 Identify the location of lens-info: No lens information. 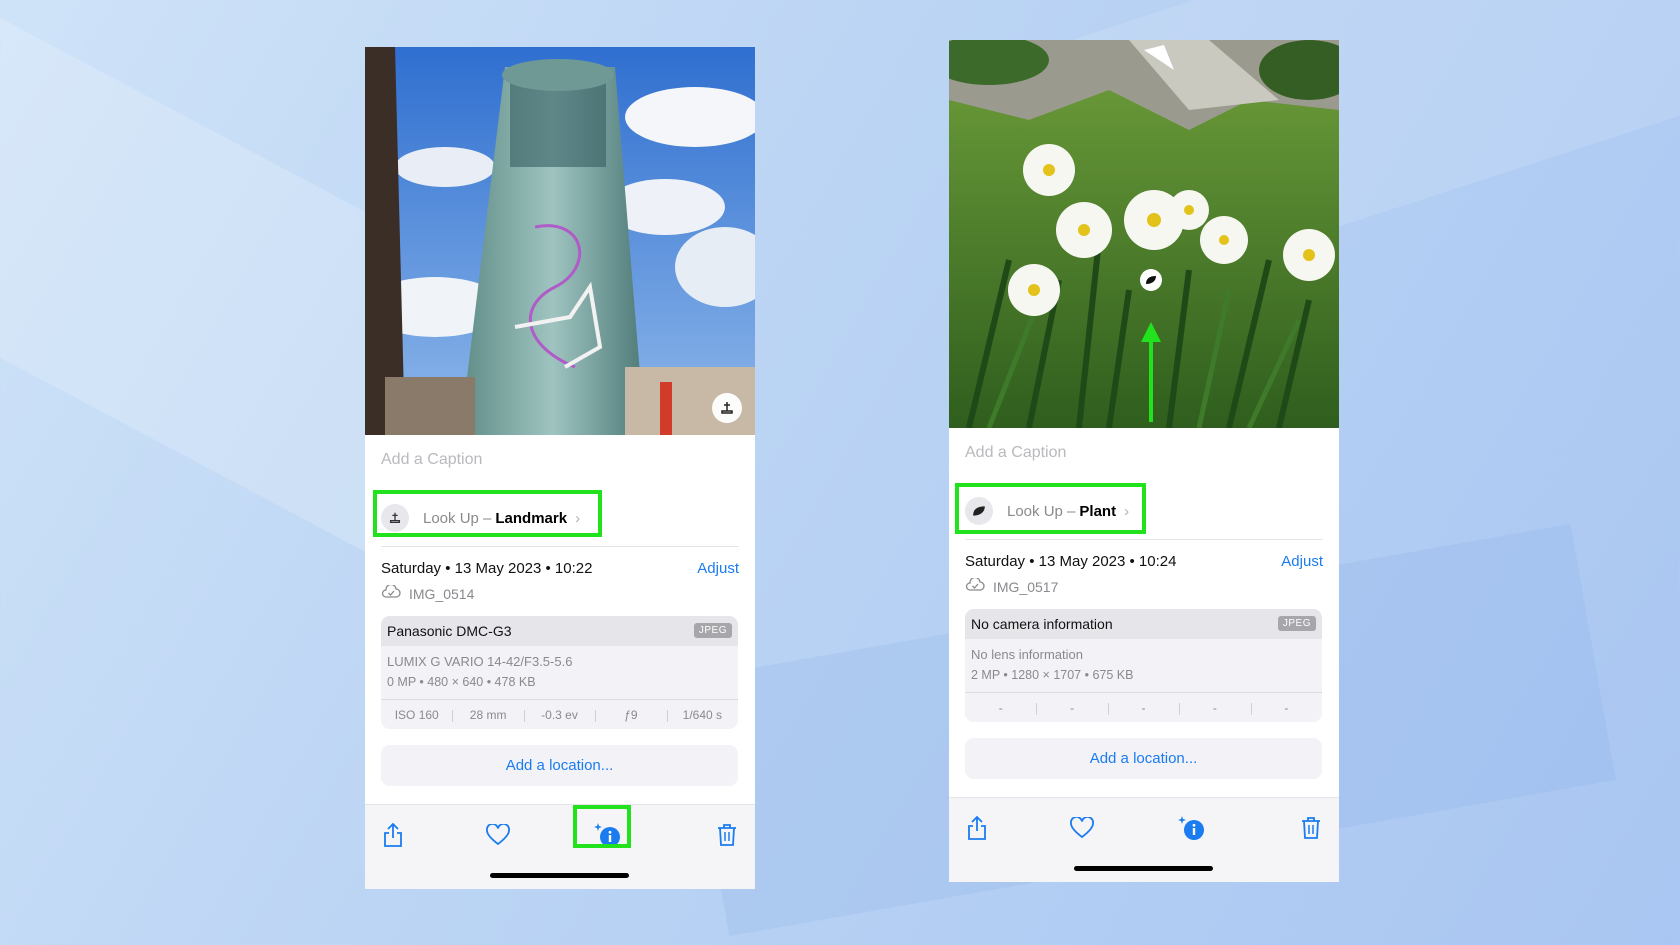
(1027, 654).